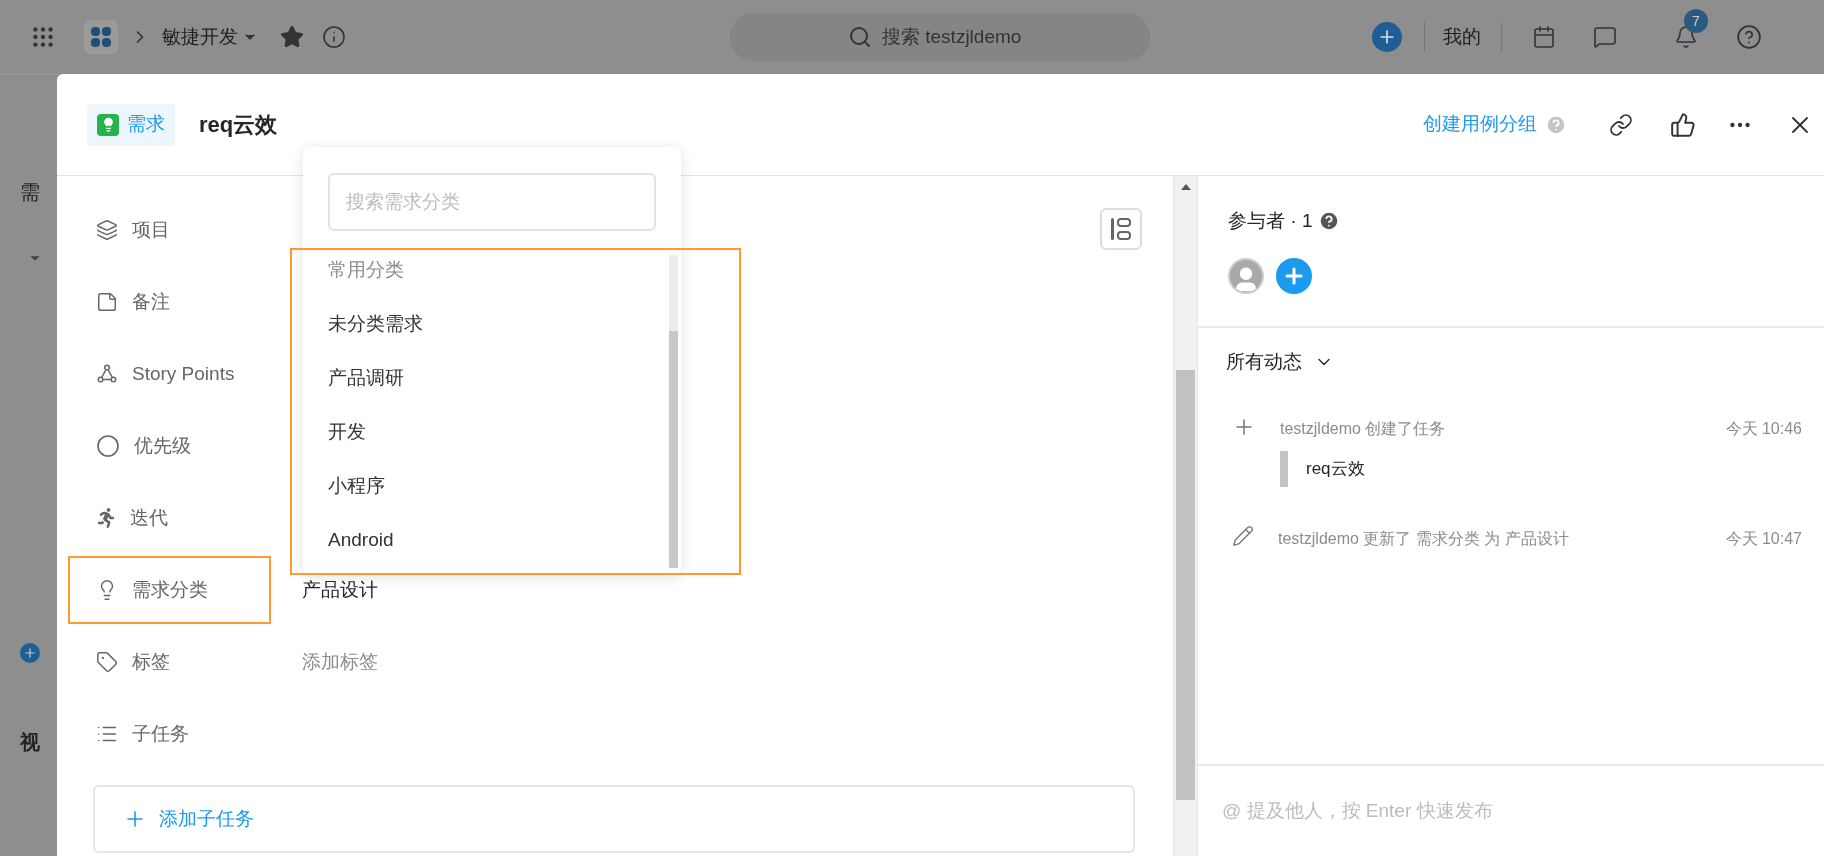 The image size is (1824, 856). I want to click on category-option: 未分类需求, so click(498, 312).